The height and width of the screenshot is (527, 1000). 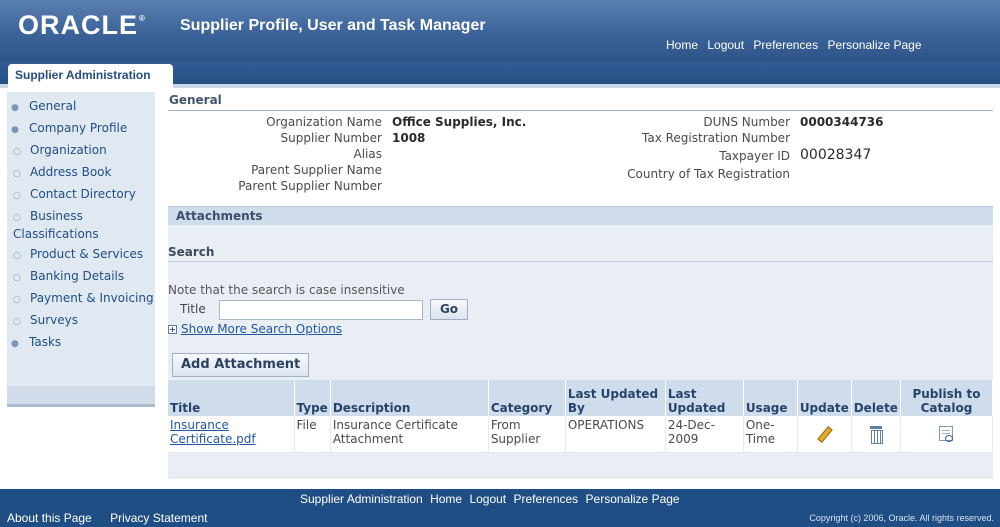 I want to click on cell-publish, so click(x=947, y=434).